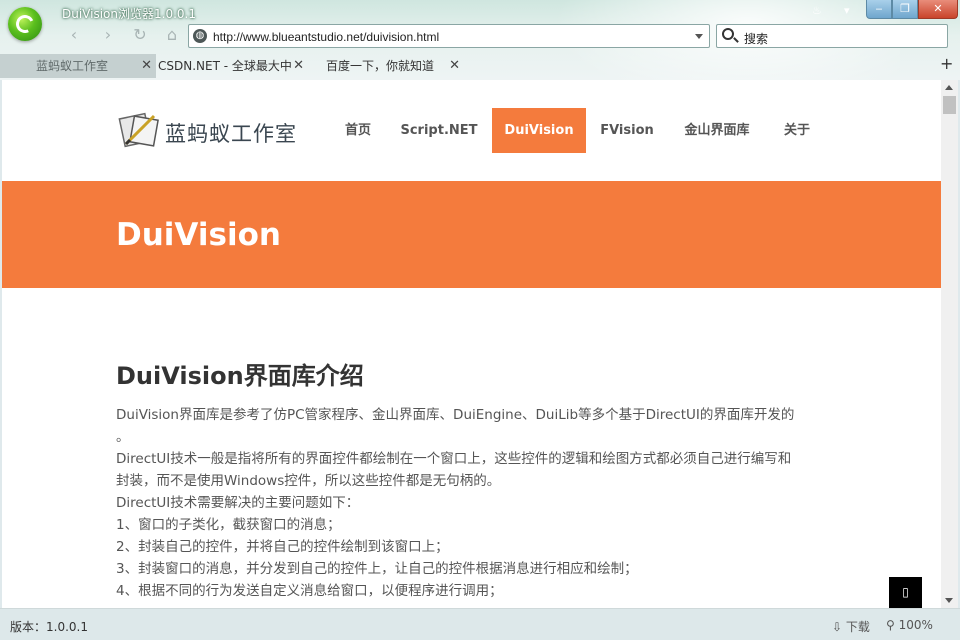 The width and height of the screenshot is (960, 640). Describe the element at coordinates (699, 36) in the screenshot. I see `address-dropdown-icon` at that location.